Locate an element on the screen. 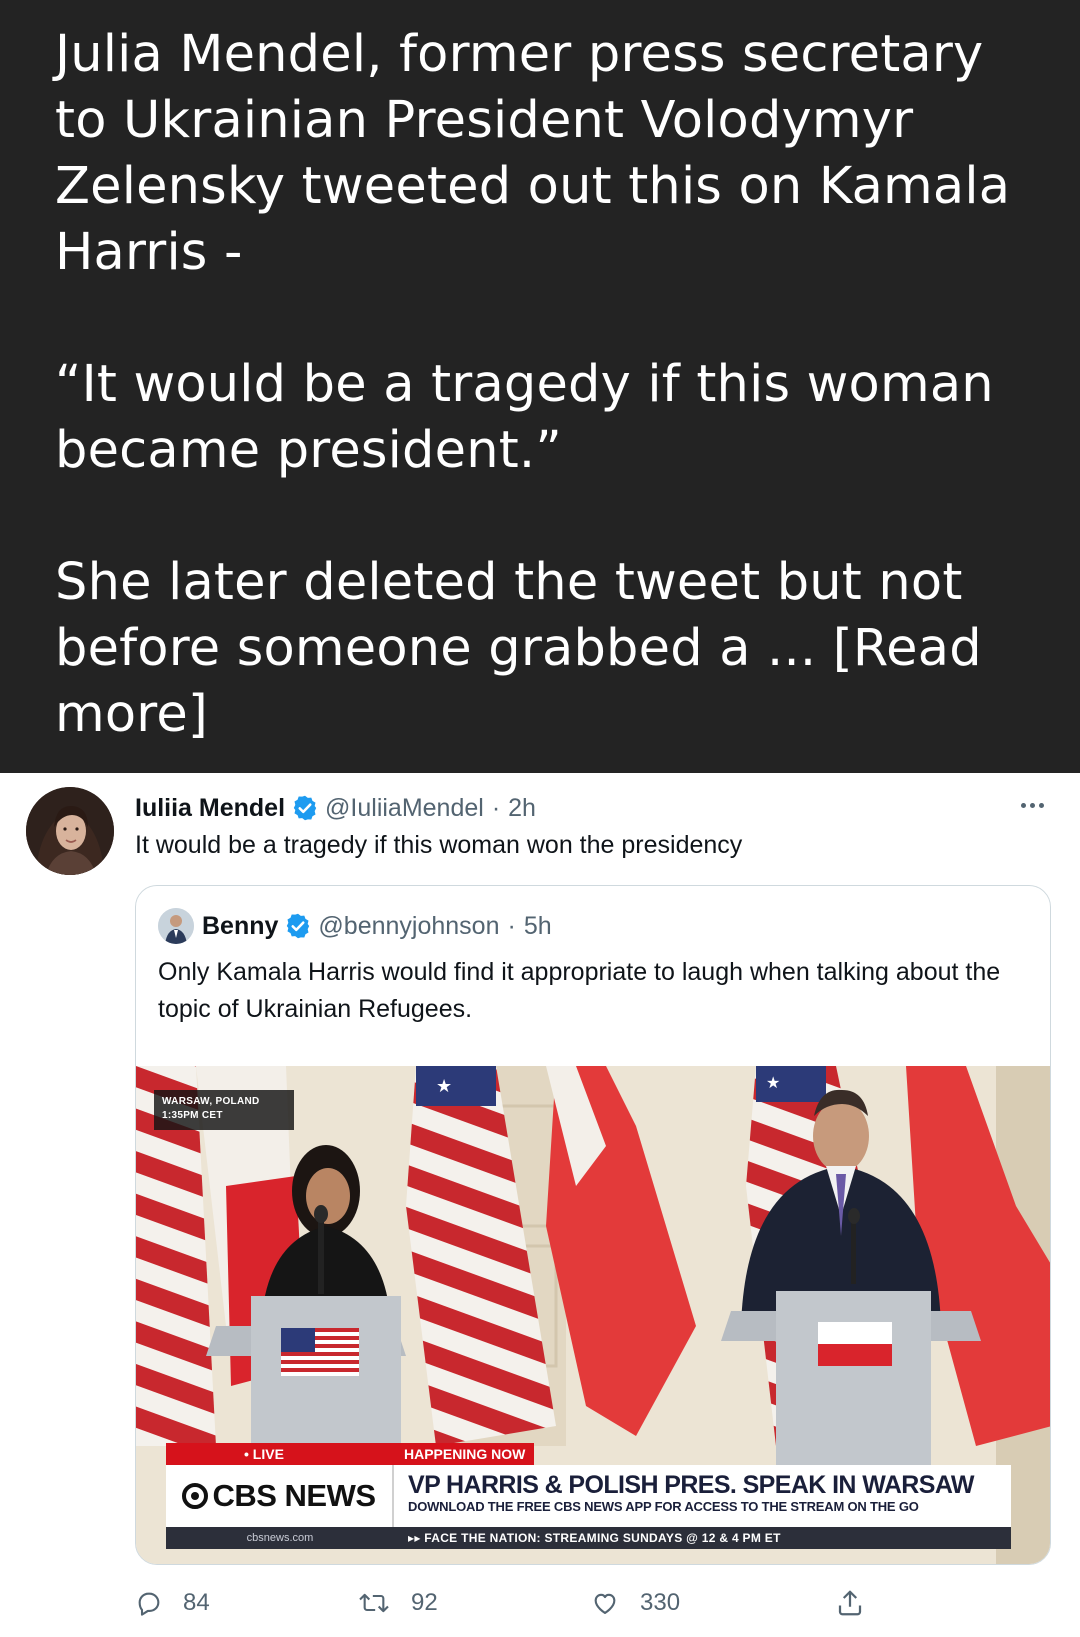 Image resolution: width=1080 pixels, height=1637 pixels. quoted-avatar is located at coordinates (176, 926).